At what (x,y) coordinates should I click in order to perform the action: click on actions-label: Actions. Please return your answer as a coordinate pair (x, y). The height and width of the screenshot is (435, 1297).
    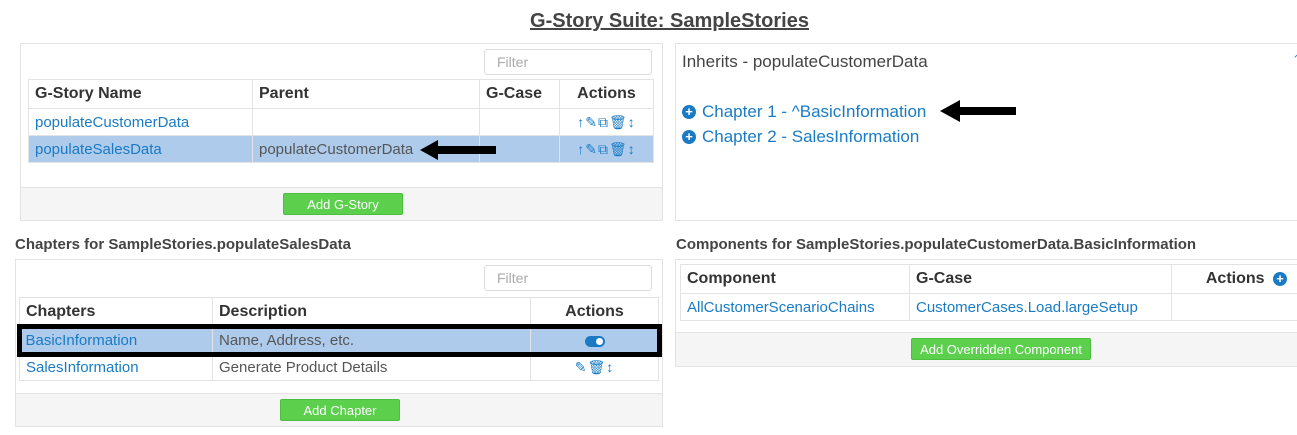
    Looking at the image, I should click on (1235, 278).